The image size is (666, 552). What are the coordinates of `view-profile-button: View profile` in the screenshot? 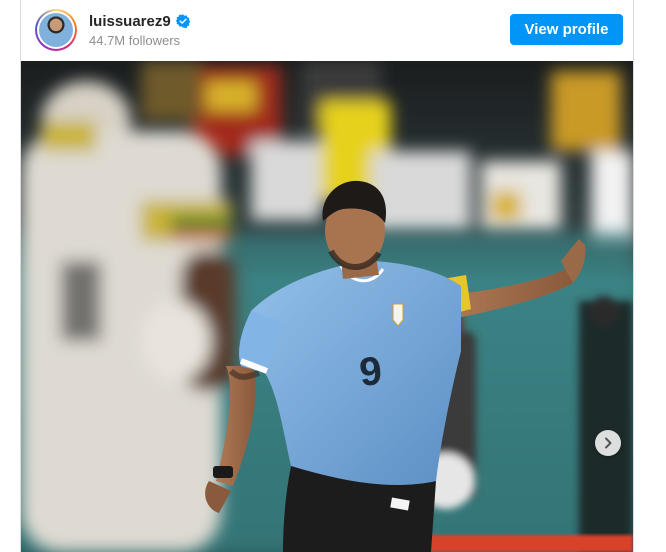 It's located at (566, 29).